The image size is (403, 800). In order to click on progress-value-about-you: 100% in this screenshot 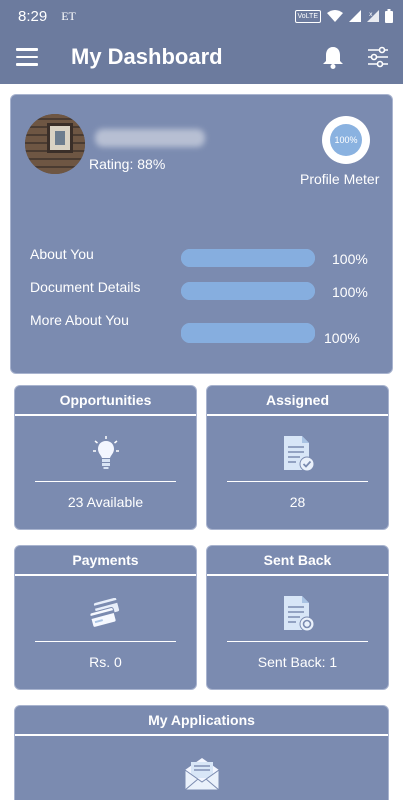, I will do `click(350, 259)`.